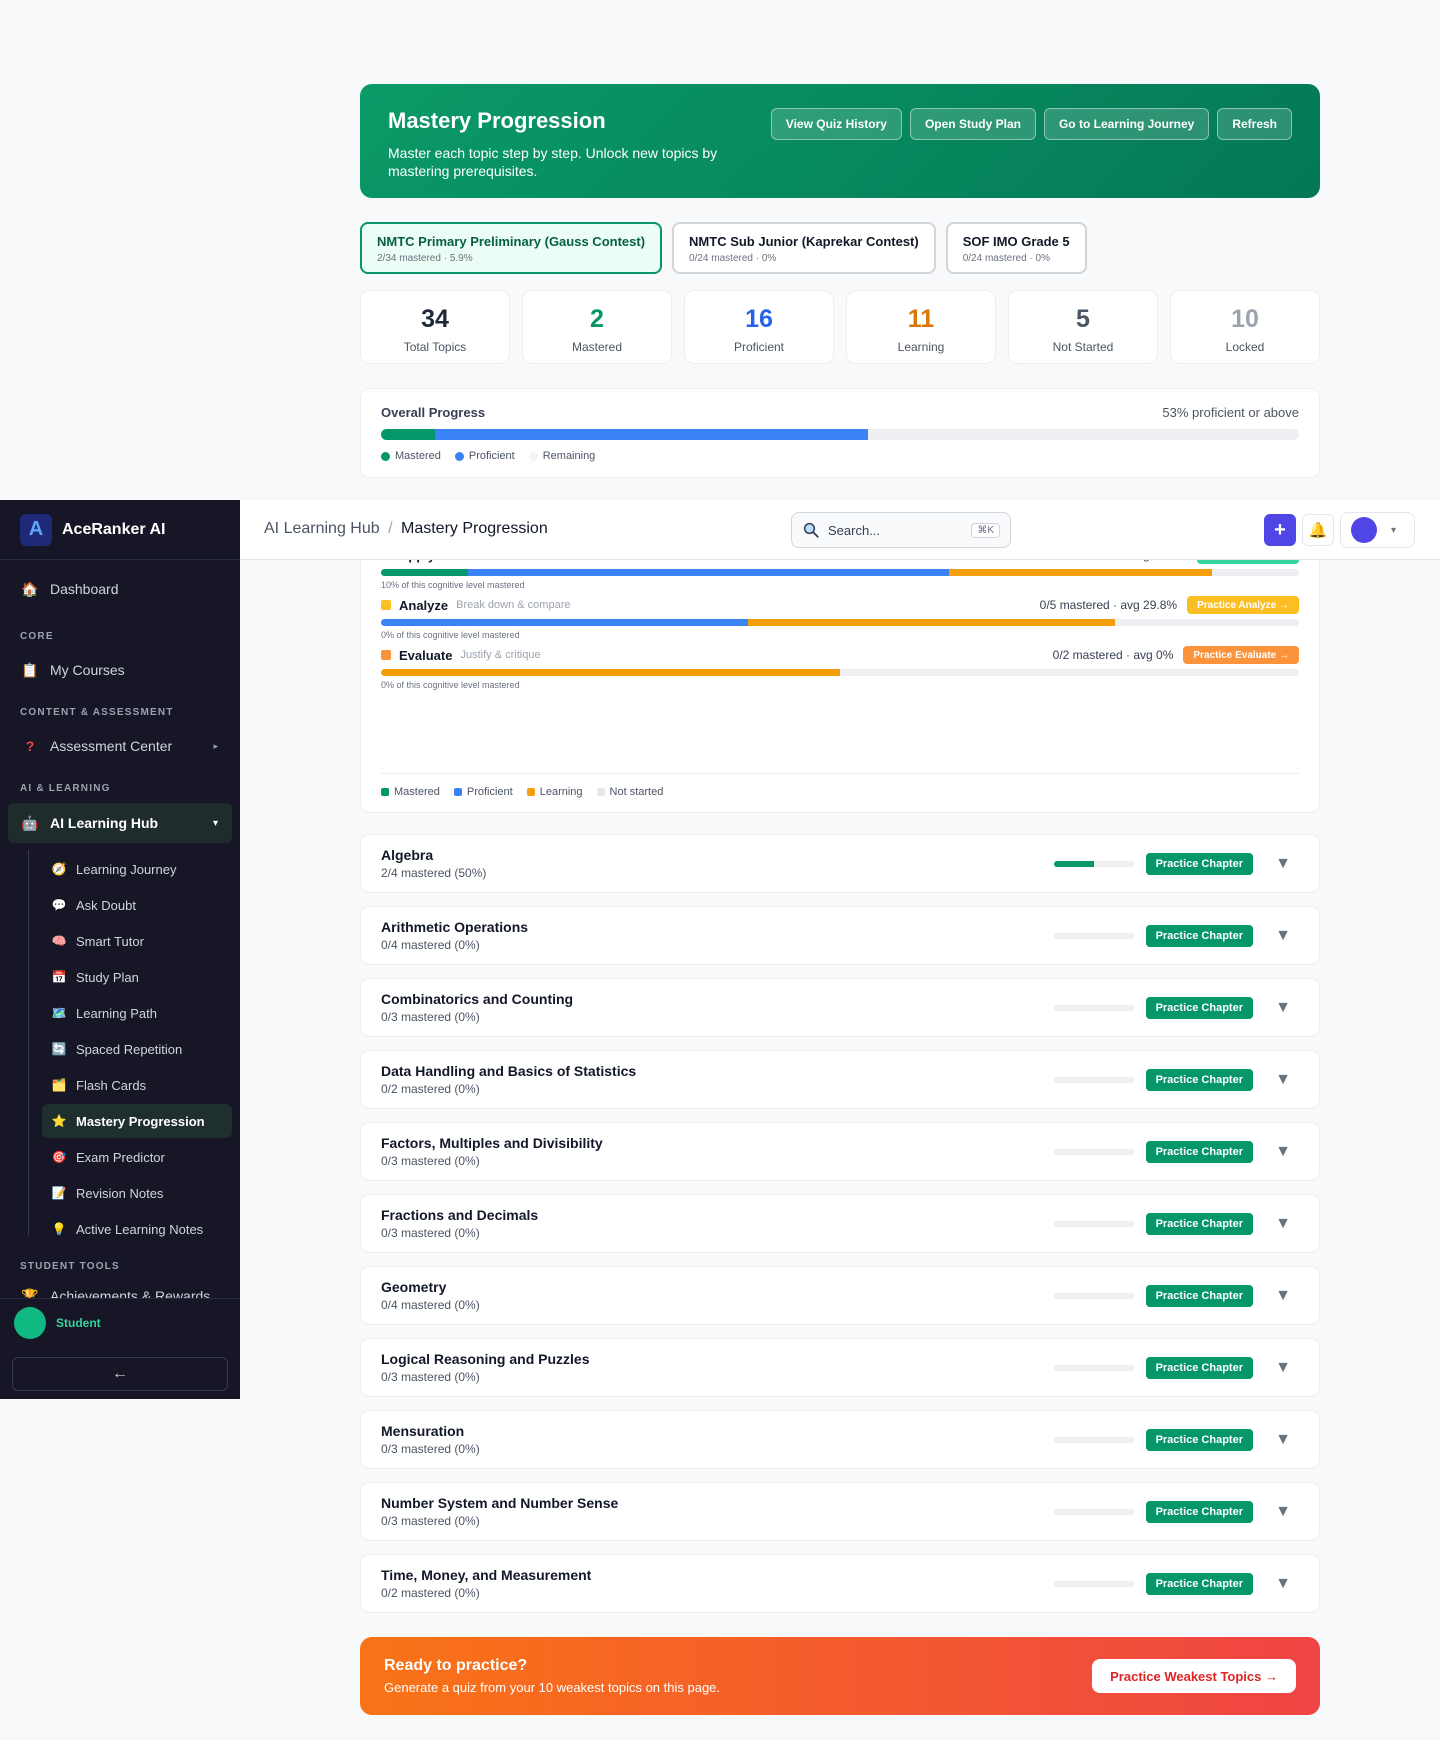 The image size is (1440, 1740). Describe the element at coordinates (137, 869) in the screenshot. I see `sidebar-subitem-learning-journey: 🧭 Learning Journey` at that location.